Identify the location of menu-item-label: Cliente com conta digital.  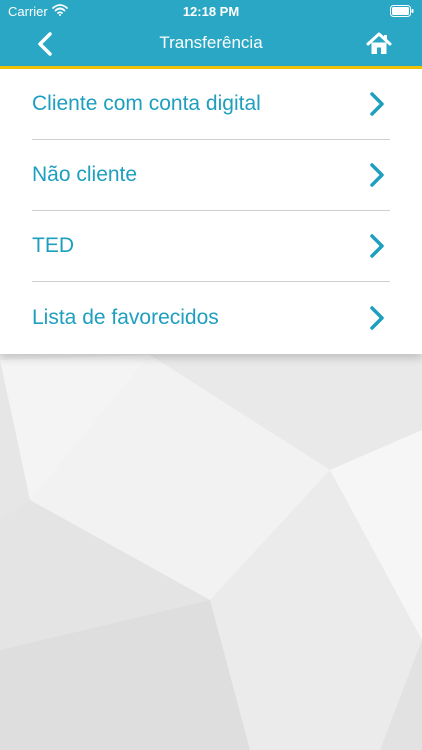
(146, 103).